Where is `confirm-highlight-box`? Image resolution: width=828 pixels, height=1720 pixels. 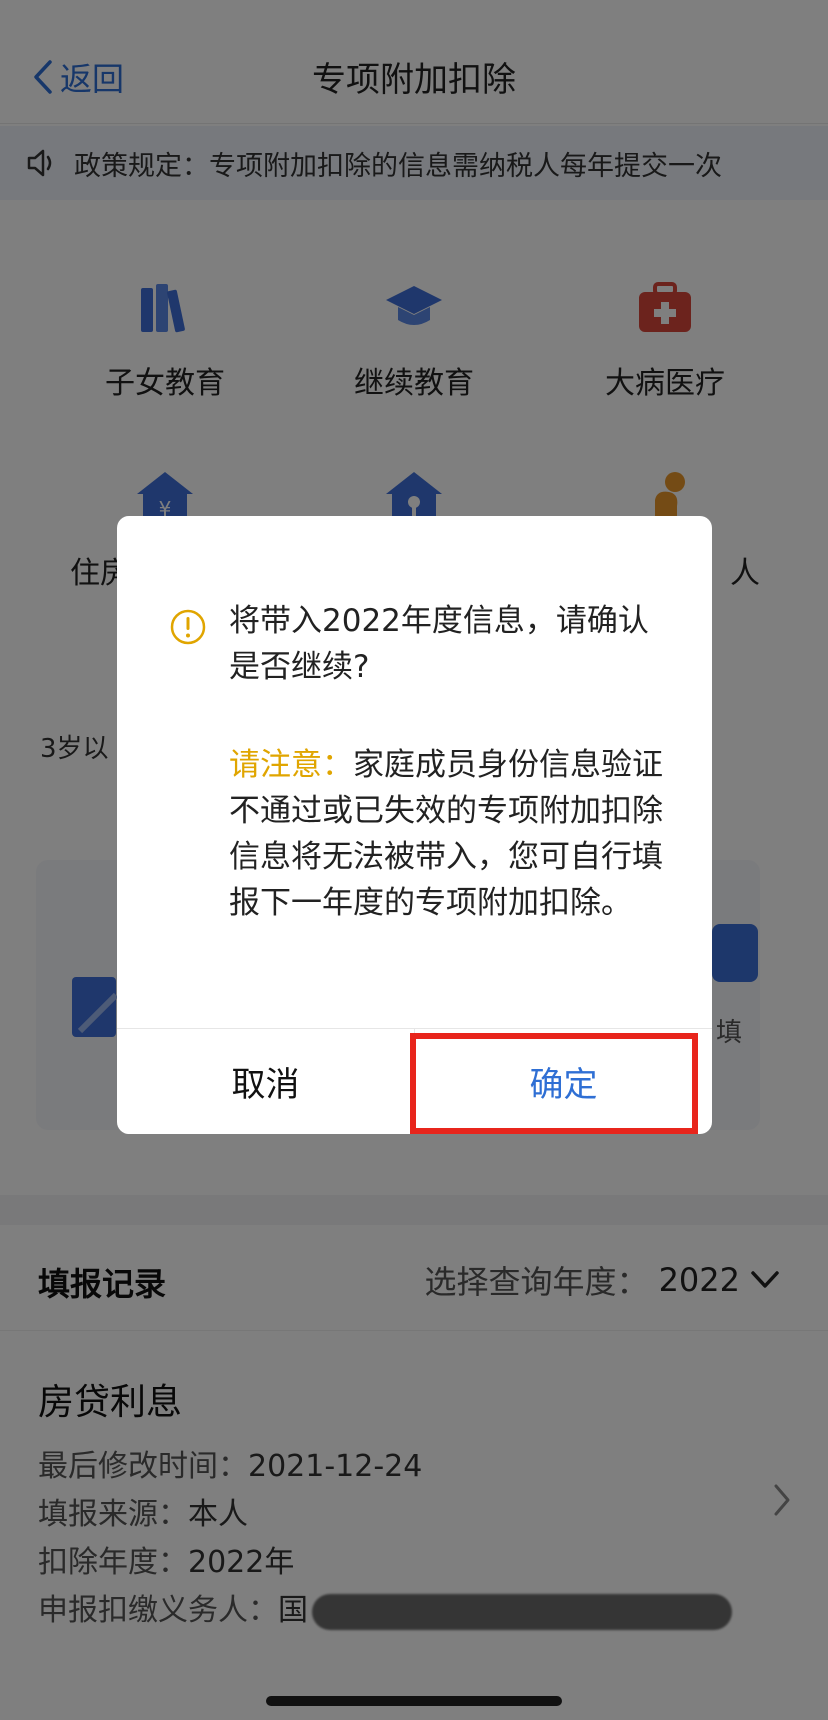 confirm-highlight-box is located at coordinates (554, 1083).